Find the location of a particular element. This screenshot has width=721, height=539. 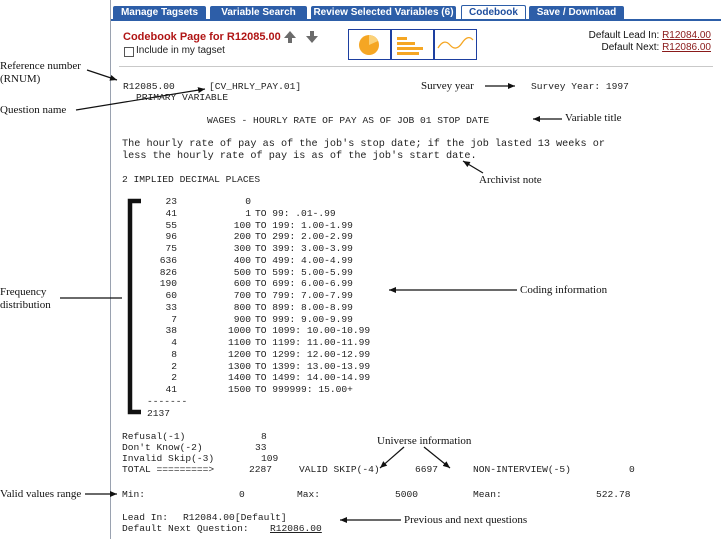

valid-skip-value: 6697 is located at coordinates (427, 469).